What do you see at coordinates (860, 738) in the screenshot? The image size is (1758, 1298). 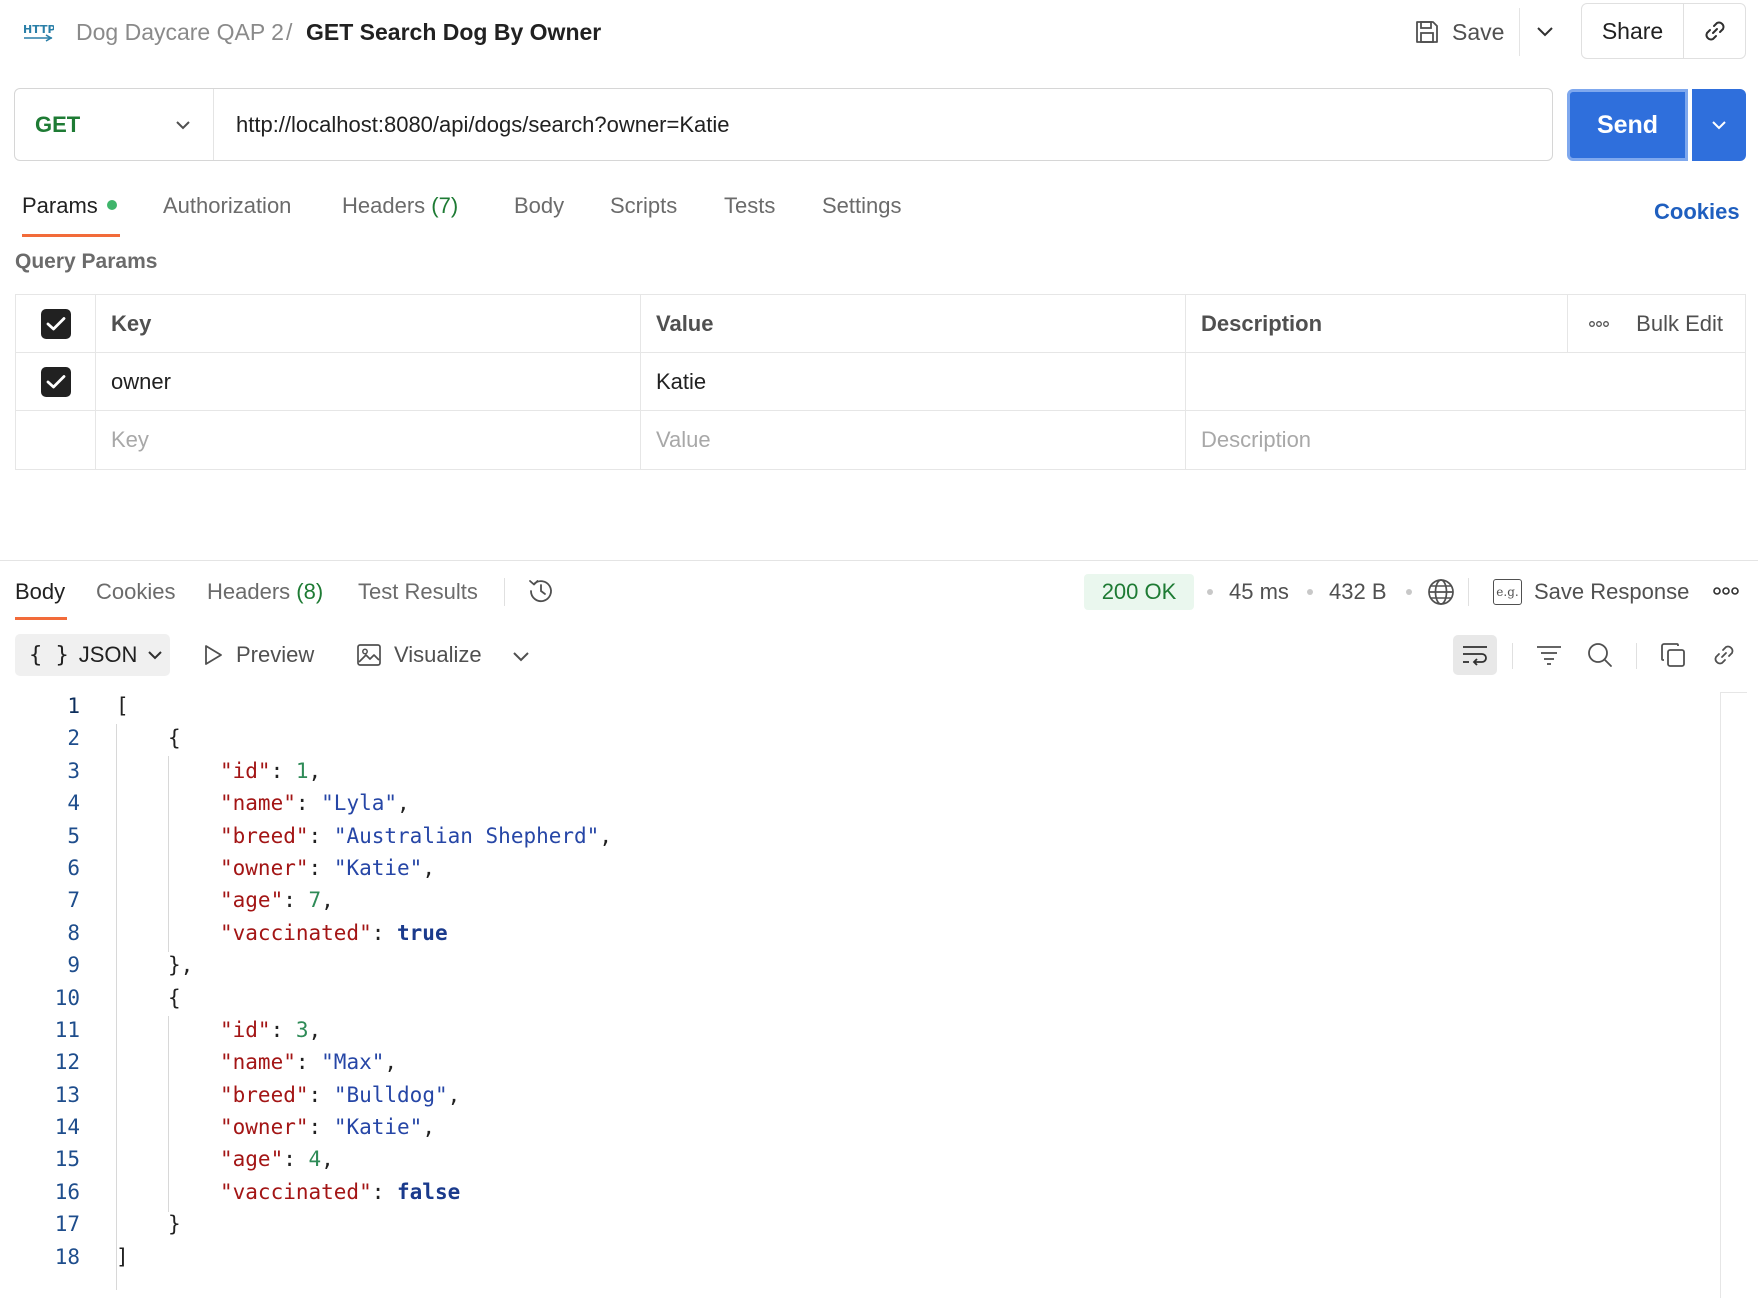 I see `code-line: 2{` at bounding box center [860, 738].